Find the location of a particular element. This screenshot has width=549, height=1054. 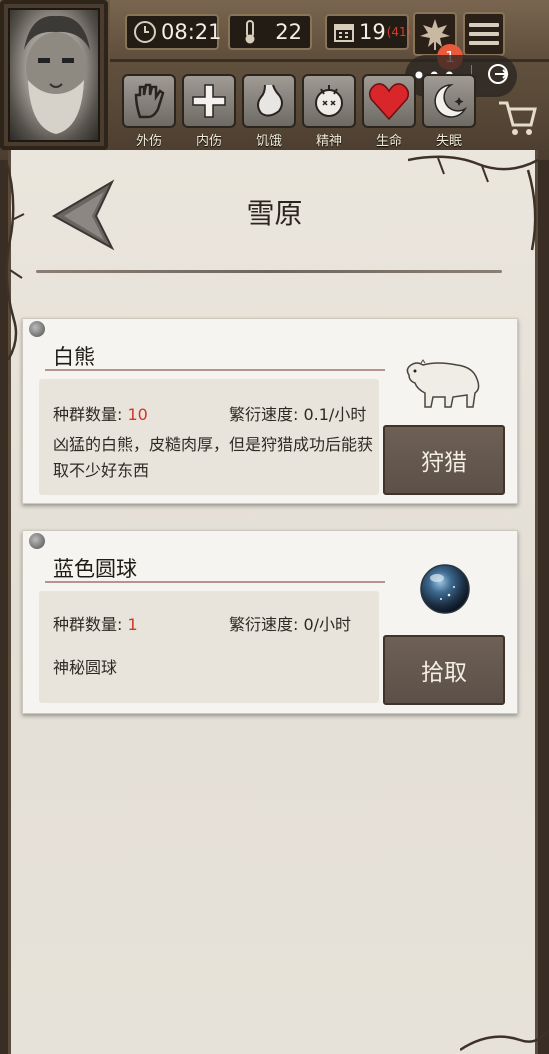

population-row: 种群数量: 10 is located at coordinates (100, 413).